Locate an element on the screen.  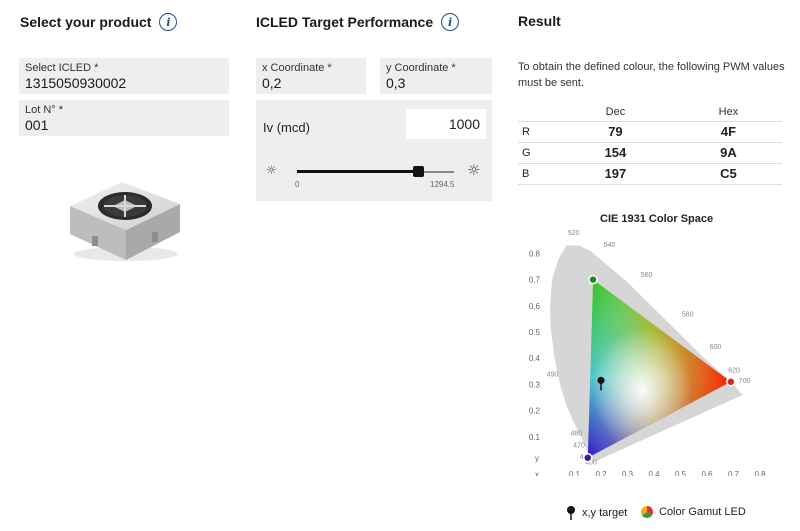
wavelength-label: 600 is located at coordinates (716, 347).